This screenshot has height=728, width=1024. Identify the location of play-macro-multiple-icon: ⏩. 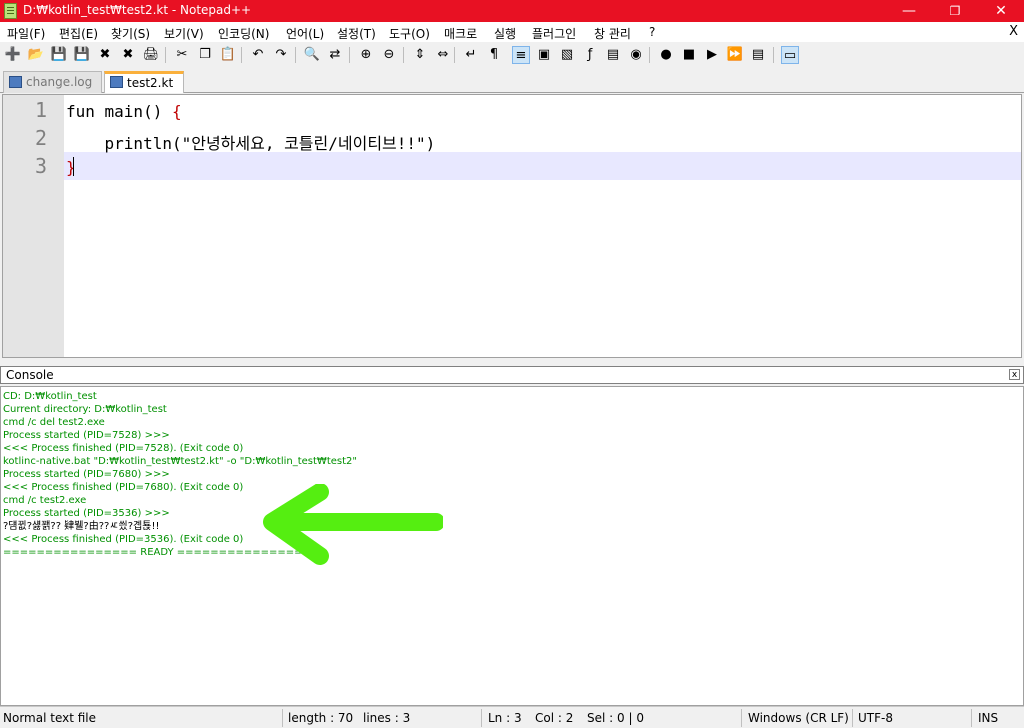
(735, 55).